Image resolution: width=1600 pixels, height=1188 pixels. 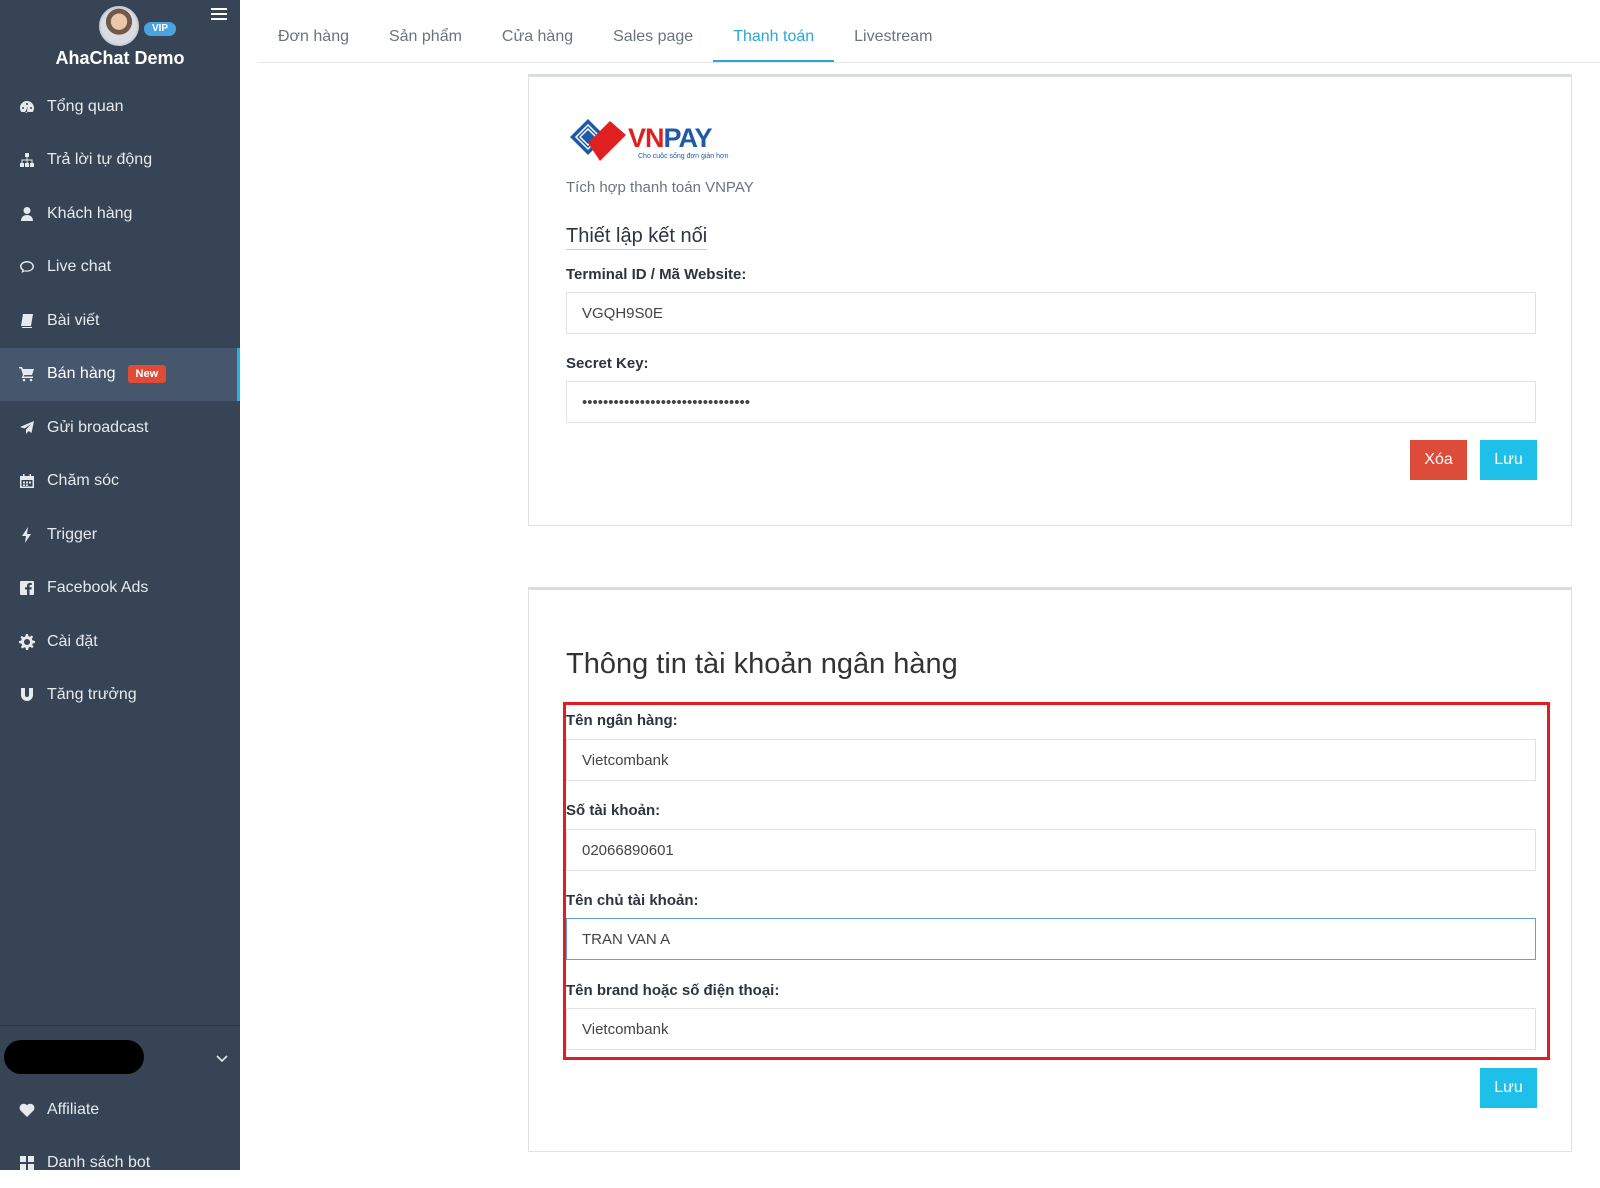 What do you see at coordinates (99, 1162) in the screenshot?
I see `sidebar-item-label: Danh sách bot` at bounding box center [99, 1162].